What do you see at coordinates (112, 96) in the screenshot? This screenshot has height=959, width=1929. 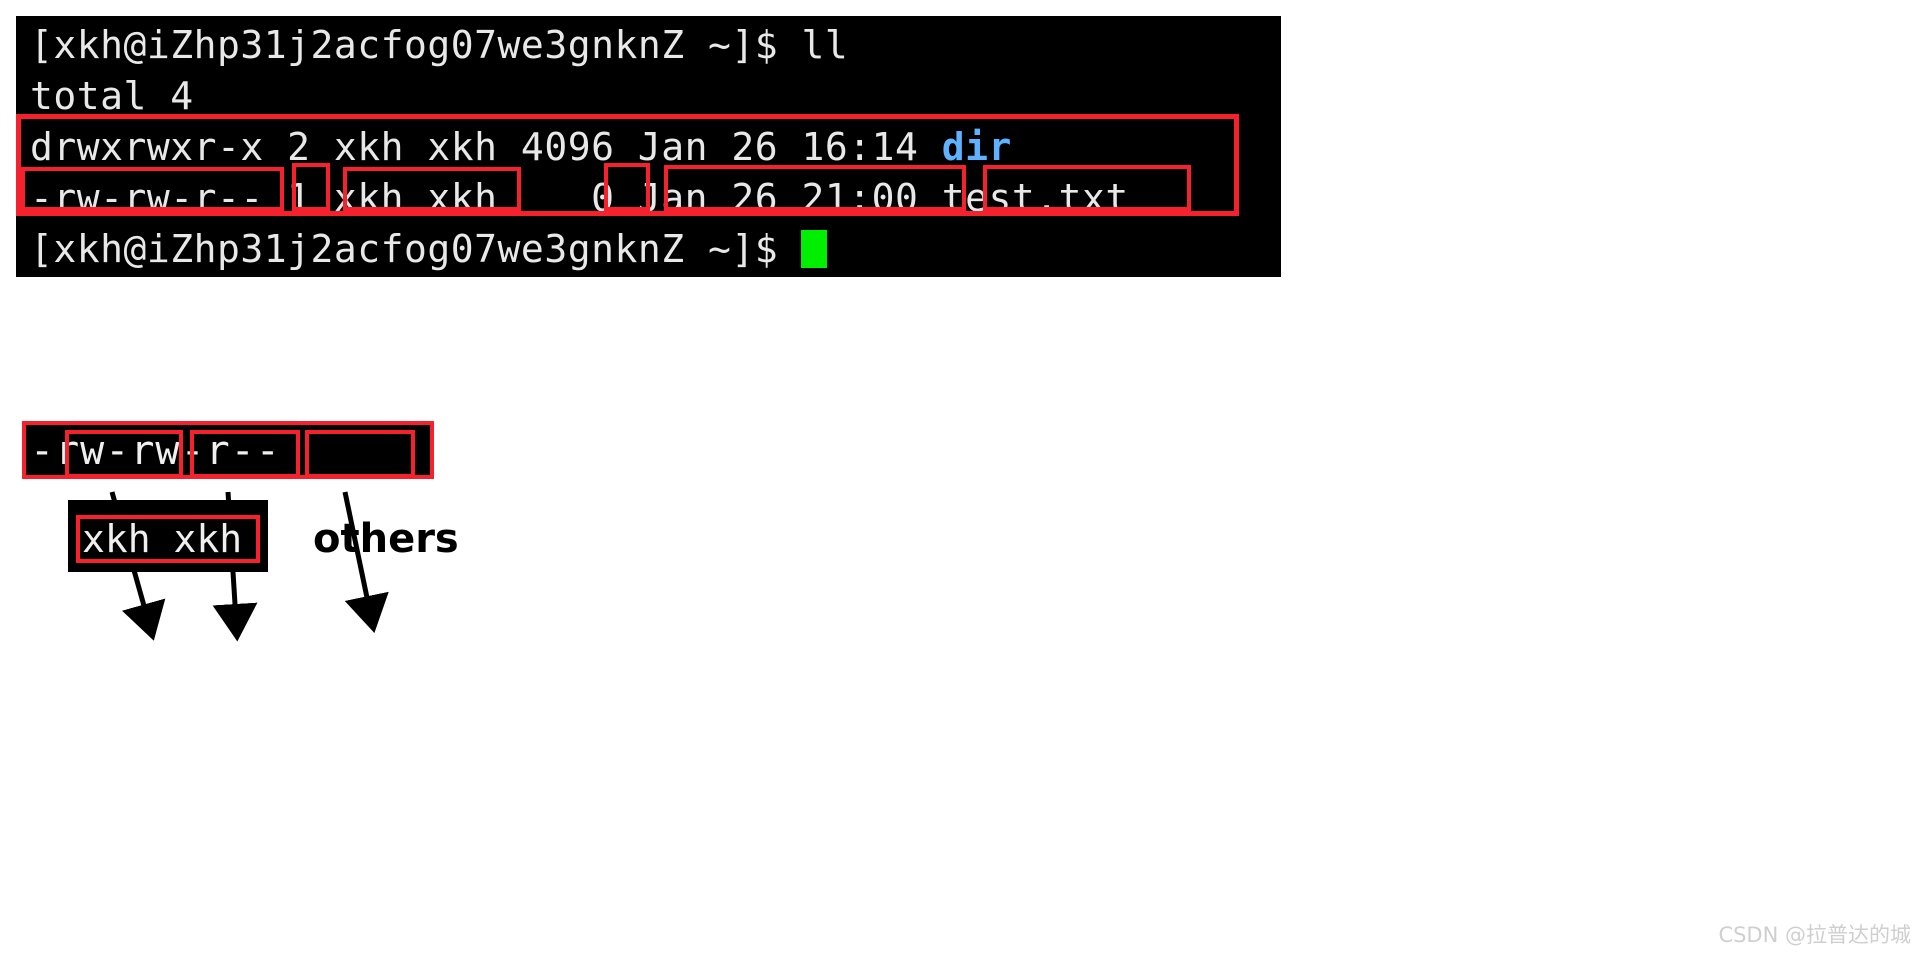 I see `terminal-total-line: total 4` at bounding box center [112, 96].